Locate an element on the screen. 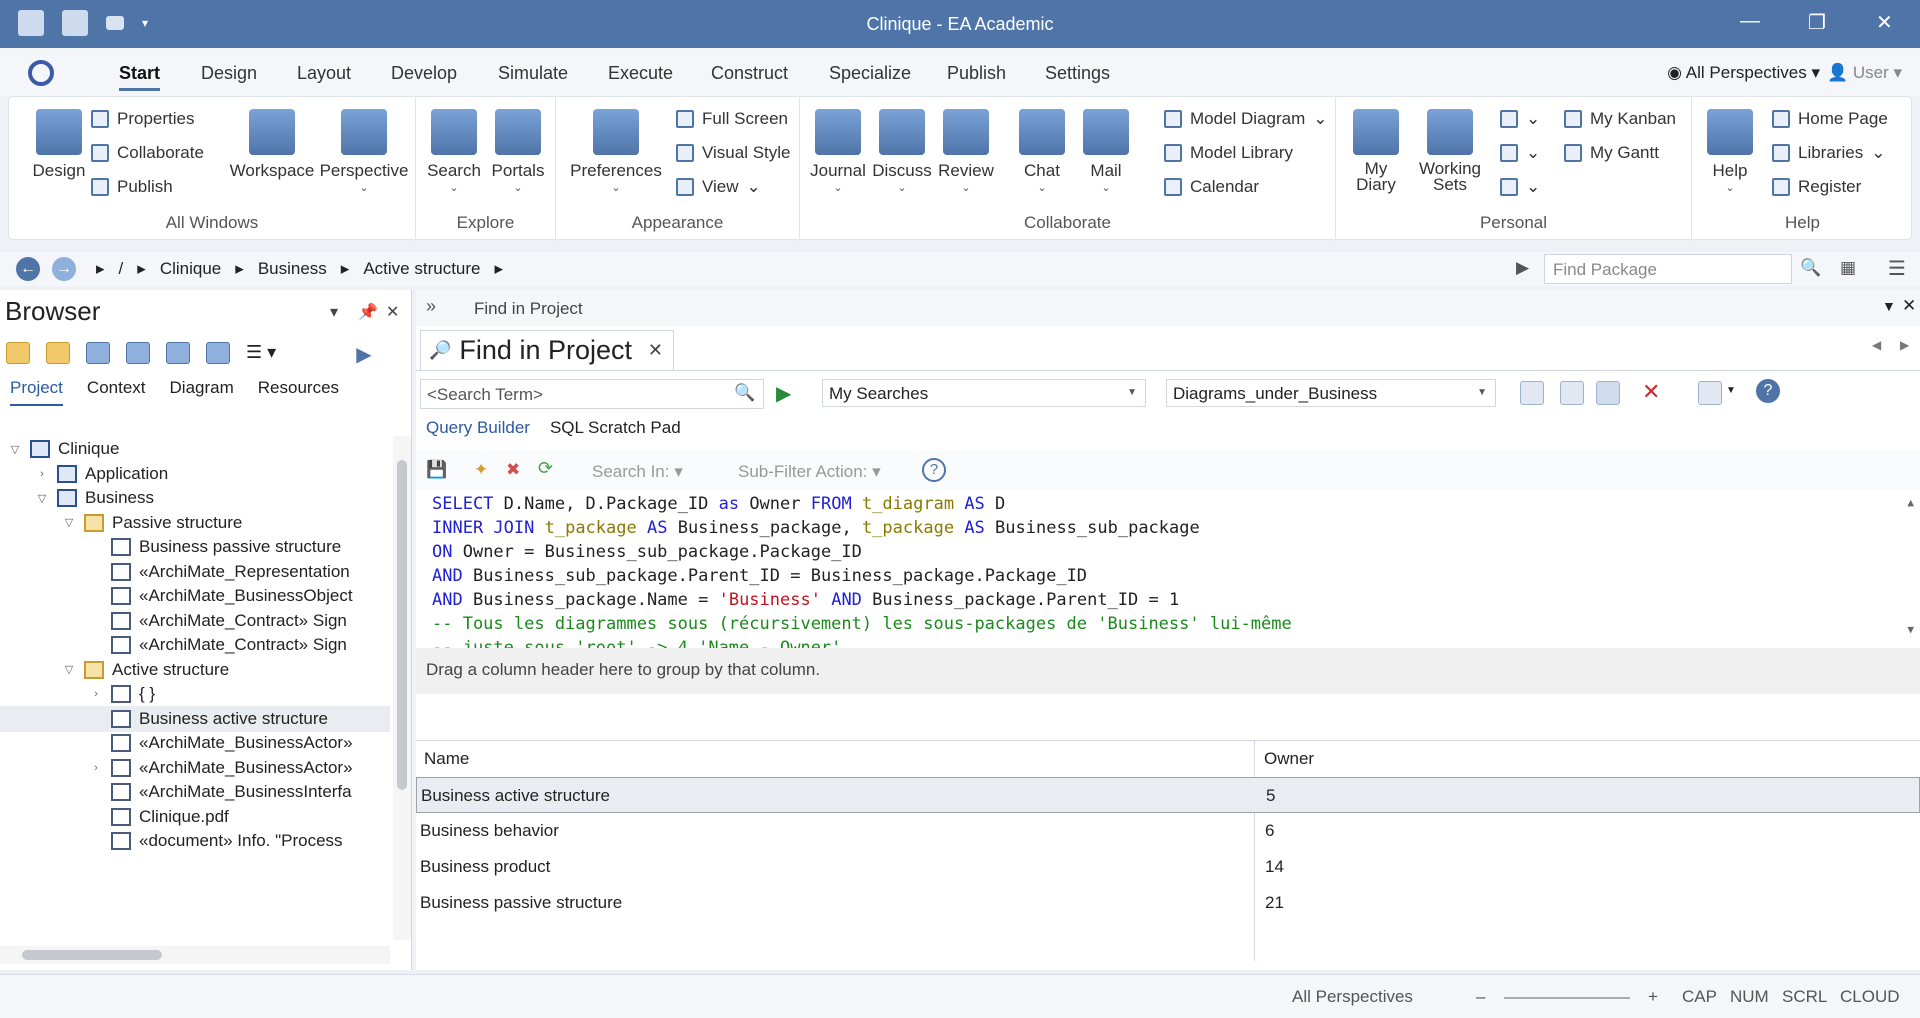 Image resolution: width=1920 pixels, height=1018 pixels. publish-window-button: Publish is located at coordinates (132, 187).